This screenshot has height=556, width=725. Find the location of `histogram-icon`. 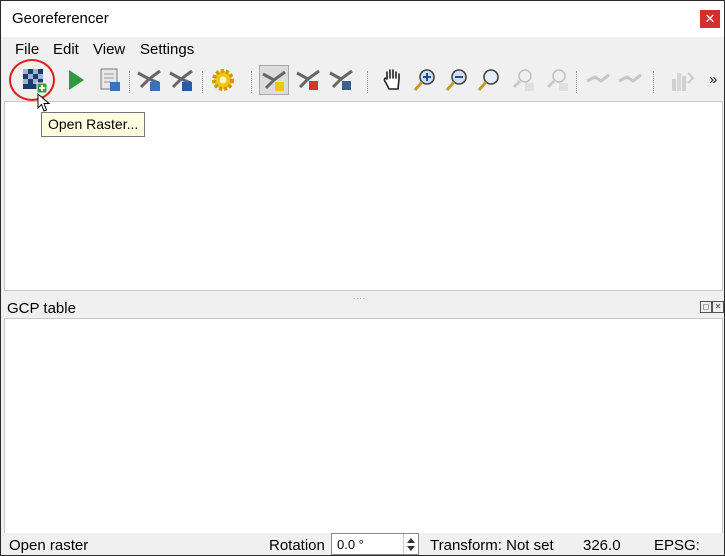

histogram-icon is located at coordinates (683, 81).